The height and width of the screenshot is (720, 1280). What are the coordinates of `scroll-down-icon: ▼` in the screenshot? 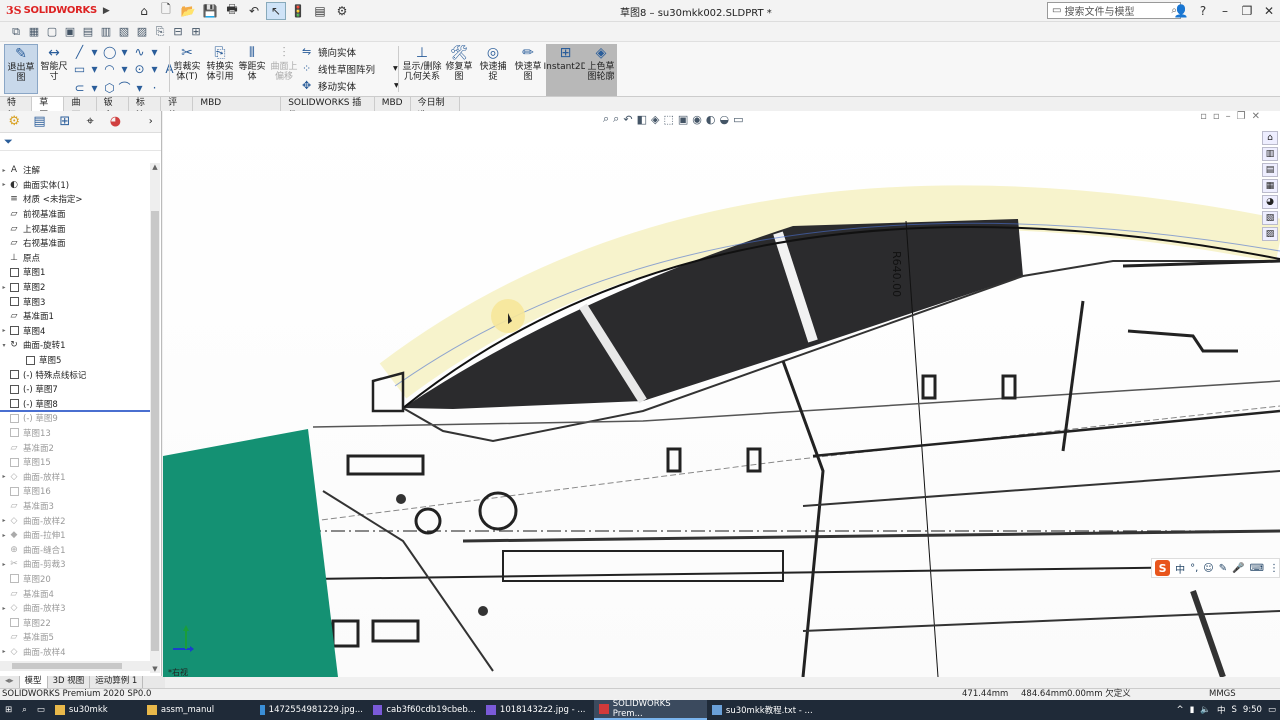 It's located at (155, 669).